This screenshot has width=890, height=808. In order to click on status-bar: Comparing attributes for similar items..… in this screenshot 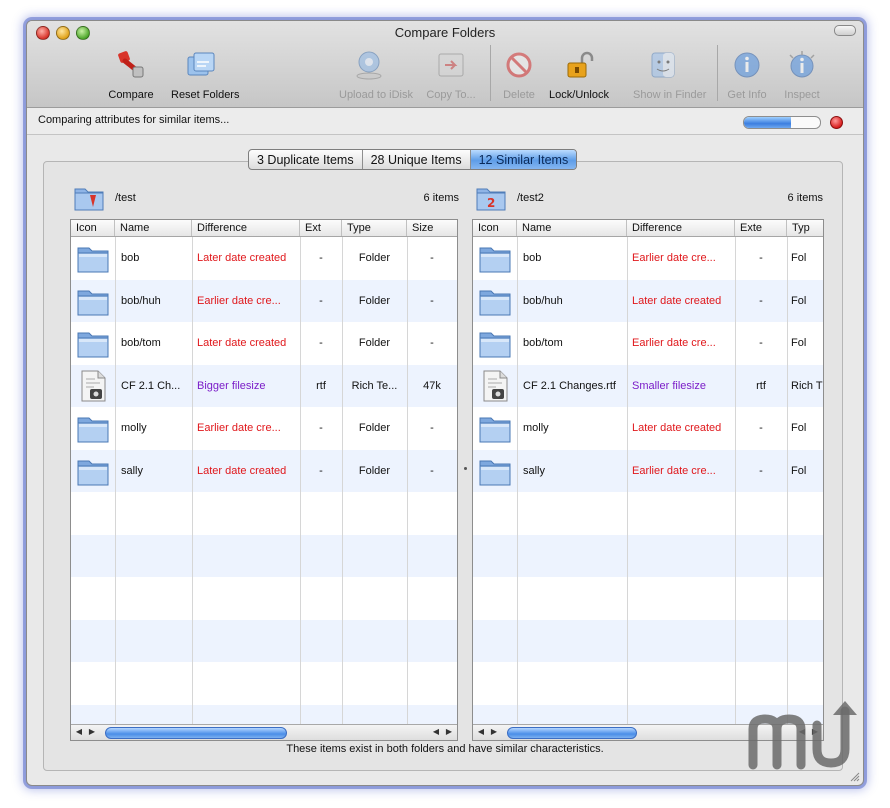, I will do `click(445, 121)`.